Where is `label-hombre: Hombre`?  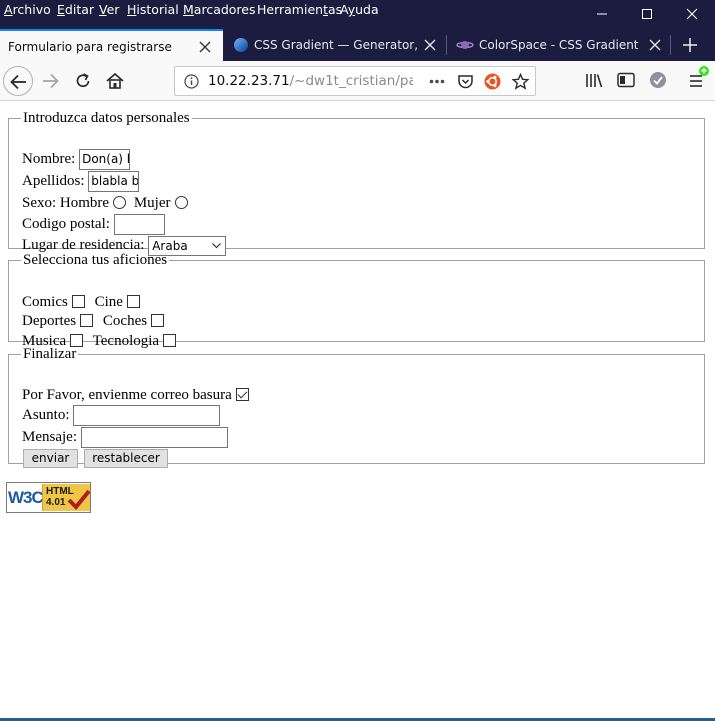
label-hombre: Hombre is located at coordinates (84, 203).